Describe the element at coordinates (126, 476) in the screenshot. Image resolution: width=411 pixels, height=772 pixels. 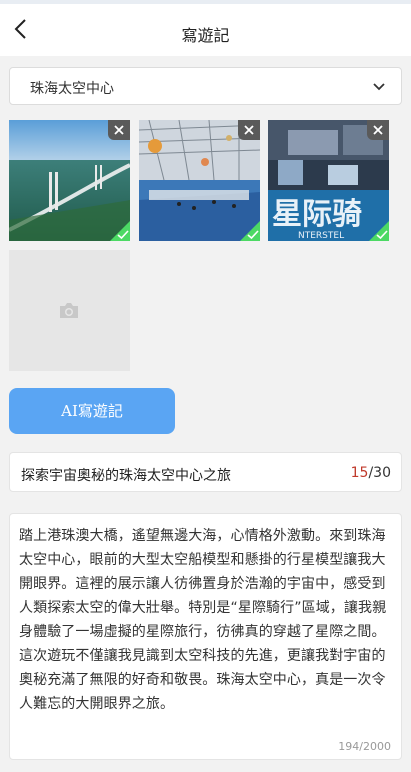
I see `title-value: 探索宇宙奧秘的珠海太空中心之旅` at that location.